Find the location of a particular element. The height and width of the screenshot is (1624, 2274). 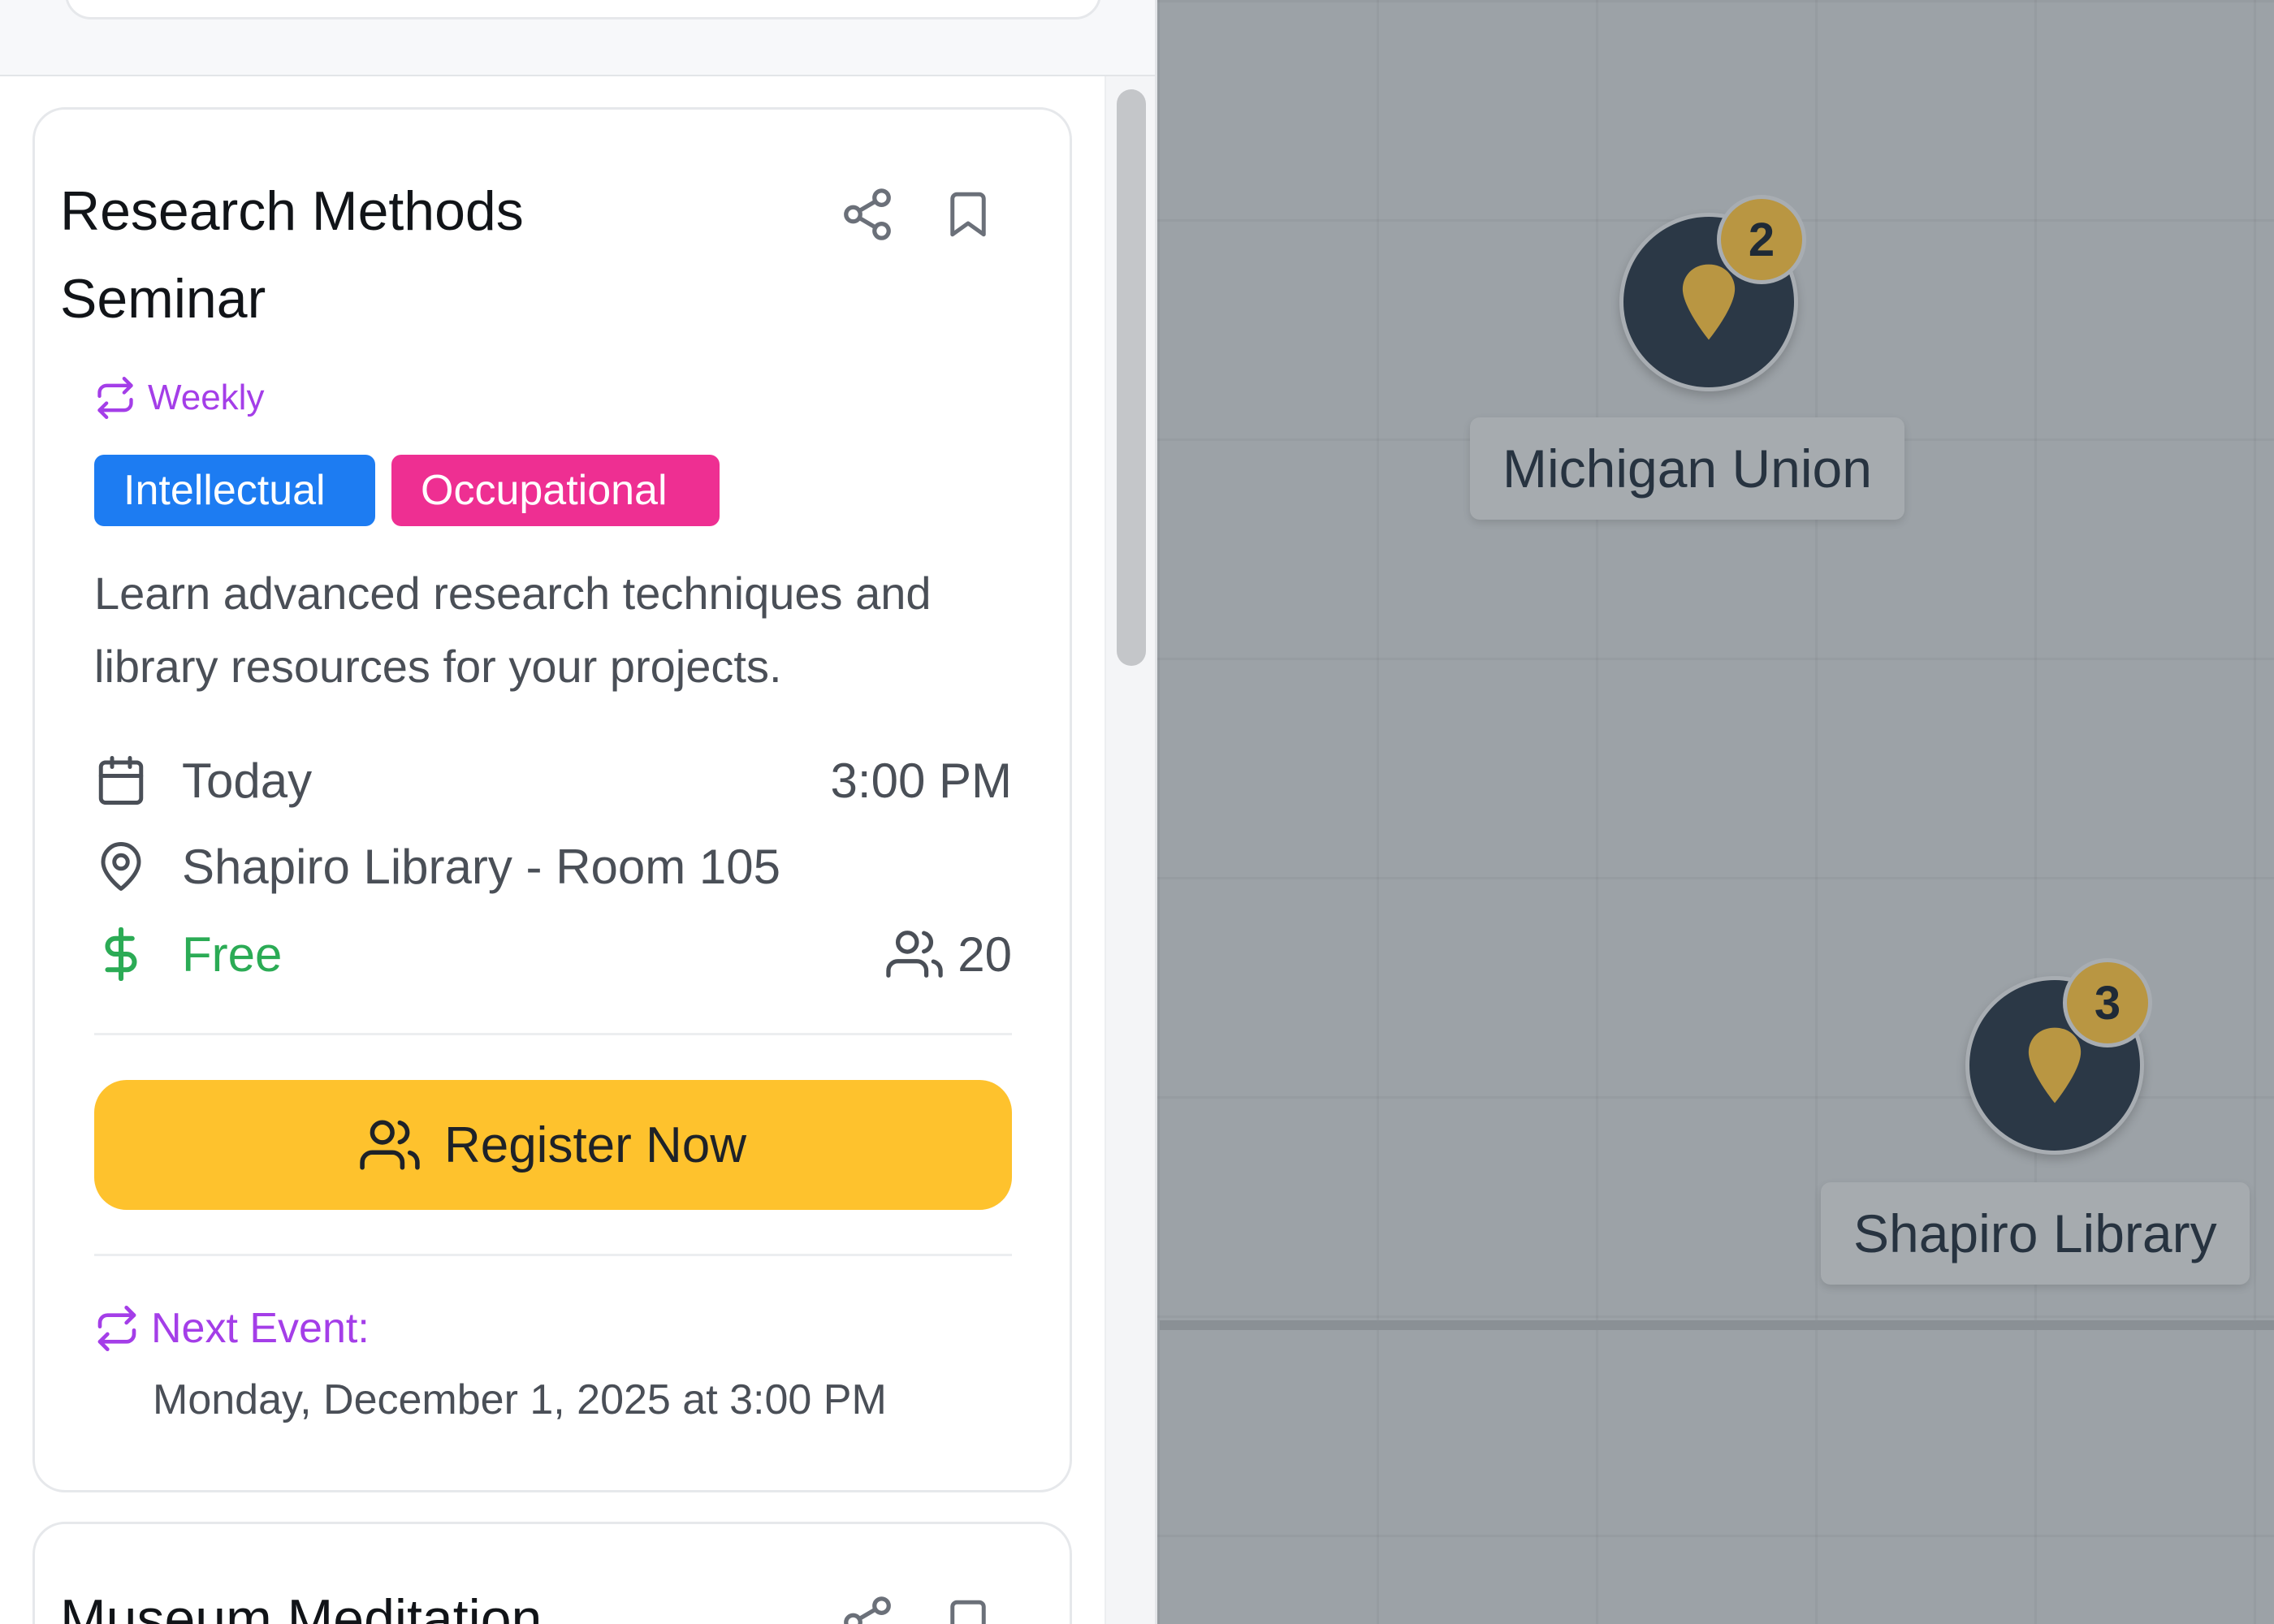

event-date-row: Today 3:00 PM is located at coordinates (553, 781).